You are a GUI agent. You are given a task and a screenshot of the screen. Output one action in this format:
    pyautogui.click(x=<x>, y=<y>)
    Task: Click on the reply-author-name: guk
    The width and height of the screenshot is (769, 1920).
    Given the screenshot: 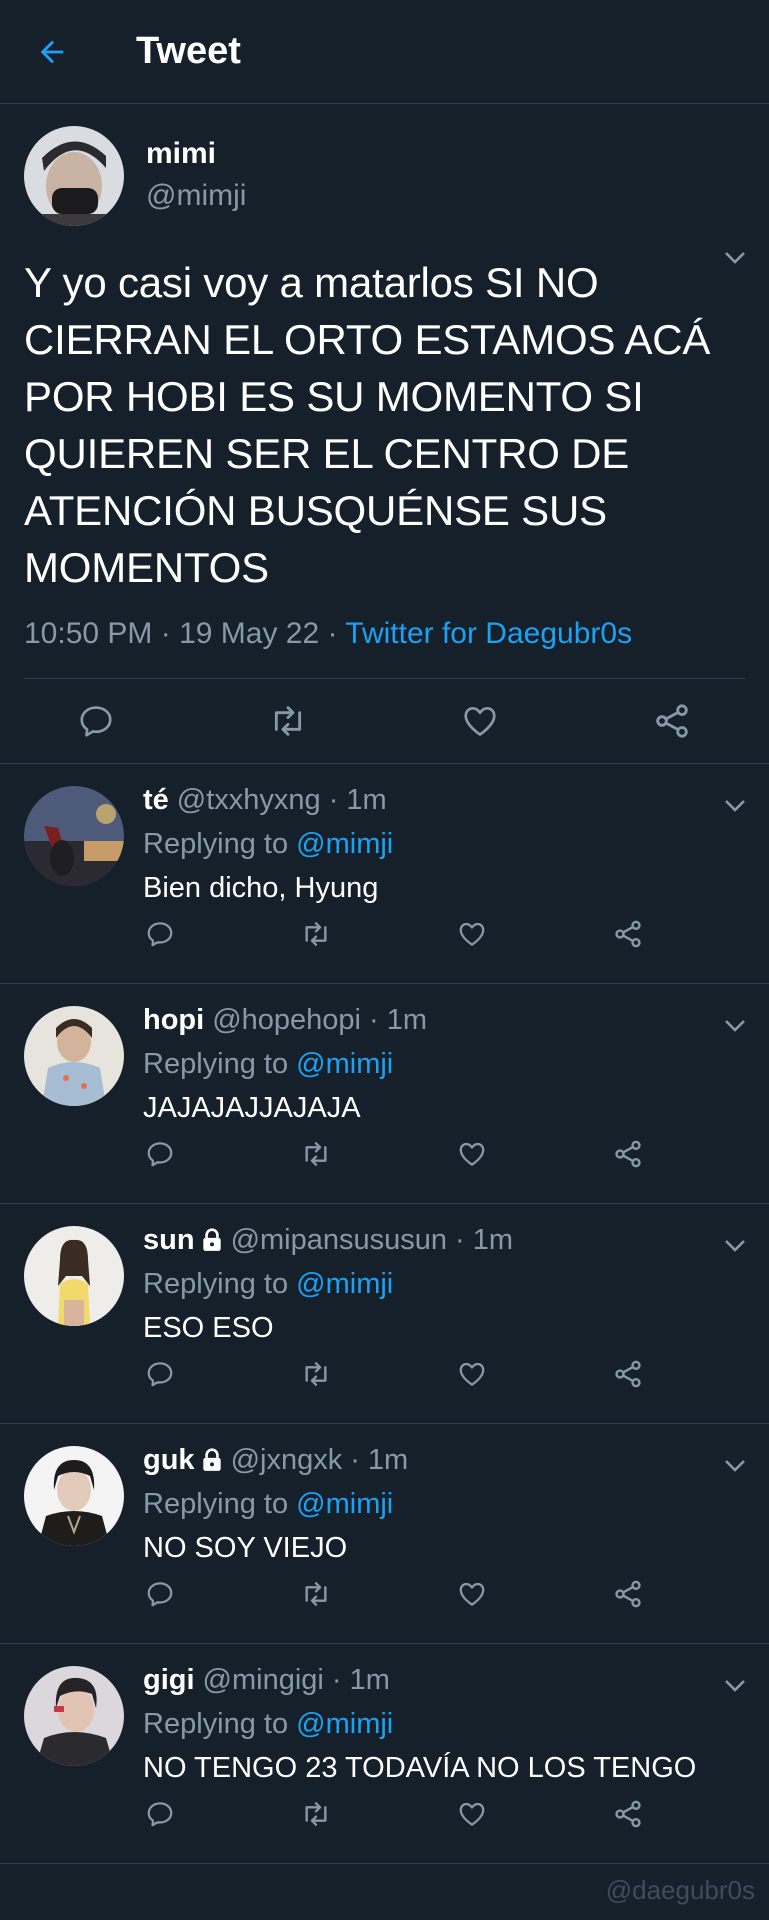 What is the action you would take?
    pyautogui.click(x=169, y=1460)
    